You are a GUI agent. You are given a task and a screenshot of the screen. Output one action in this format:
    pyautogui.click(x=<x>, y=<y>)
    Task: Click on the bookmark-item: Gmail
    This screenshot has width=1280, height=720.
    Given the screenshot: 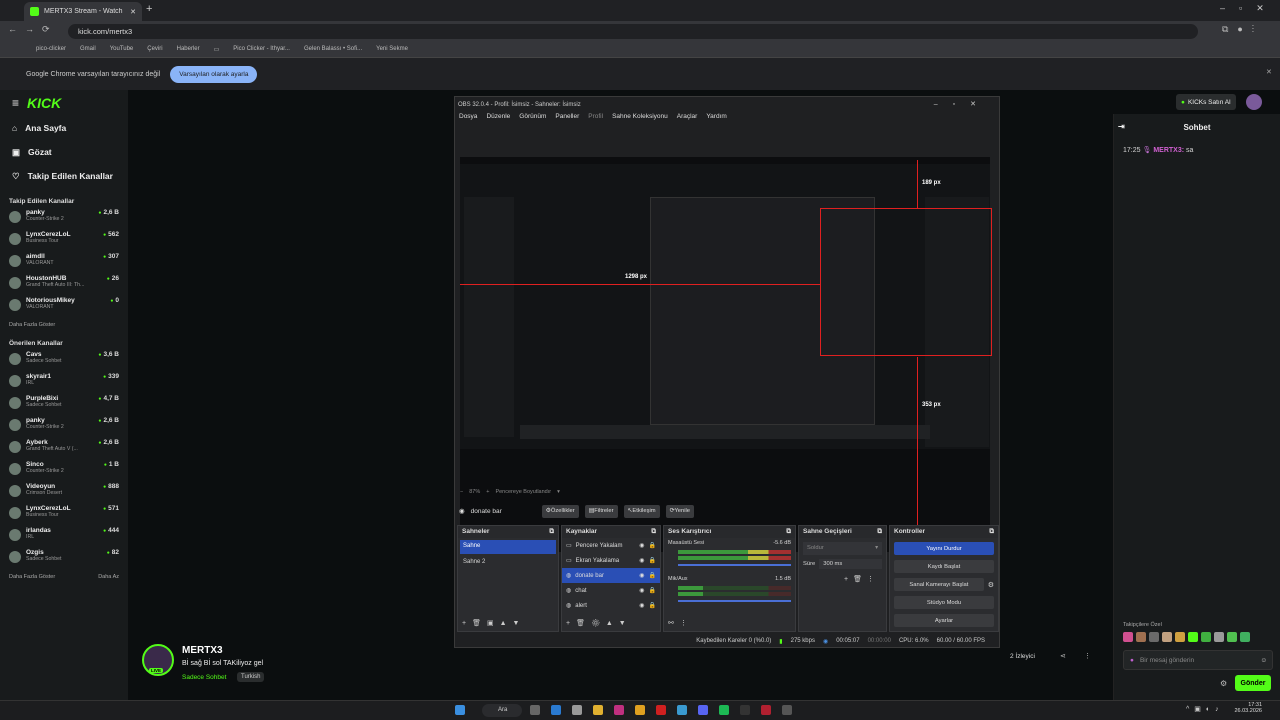 What is the action you would take?
    pyautogui.click(x=88, y=49)
    